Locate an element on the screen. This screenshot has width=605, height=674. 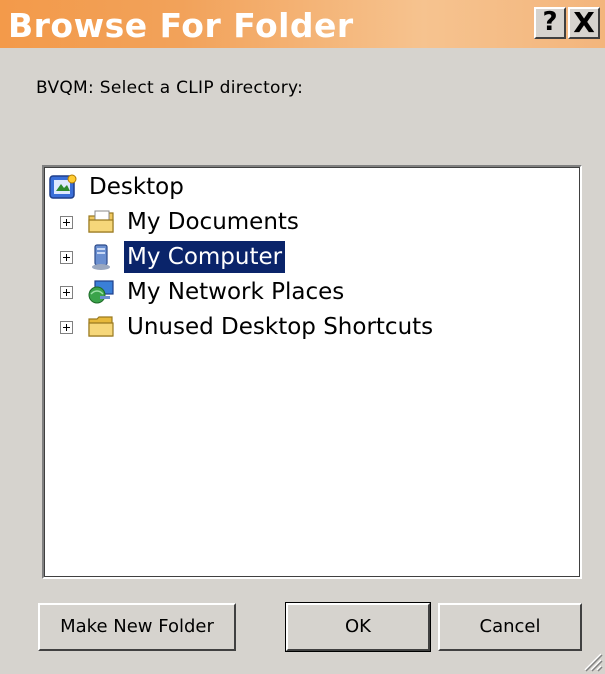
tree-label-my-documents: My Documents is located at coordinates (213, 222).